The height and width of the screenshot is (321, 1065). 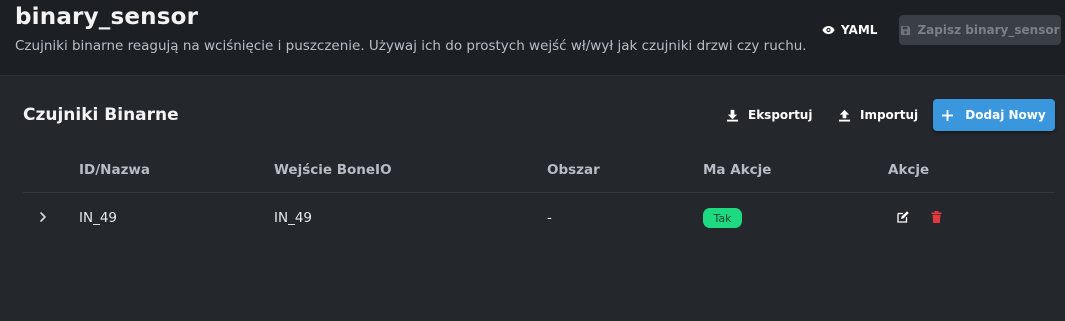 What do you see at coordinates (293, 218) in the screenshot?
I see `cell-input: IN_49` at bounding box center [293, 218].